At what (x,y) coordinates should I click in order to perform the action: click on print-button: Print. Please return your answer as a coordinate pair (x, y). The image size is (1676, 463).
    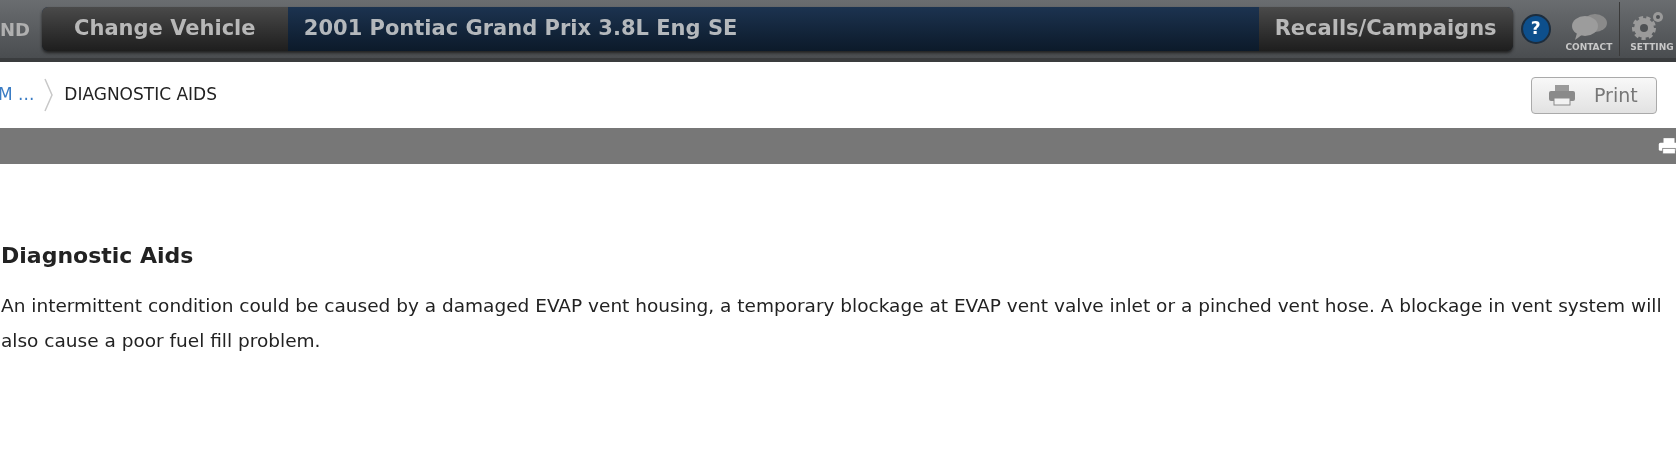
    Looking at the image, I should click on (1594, 95).